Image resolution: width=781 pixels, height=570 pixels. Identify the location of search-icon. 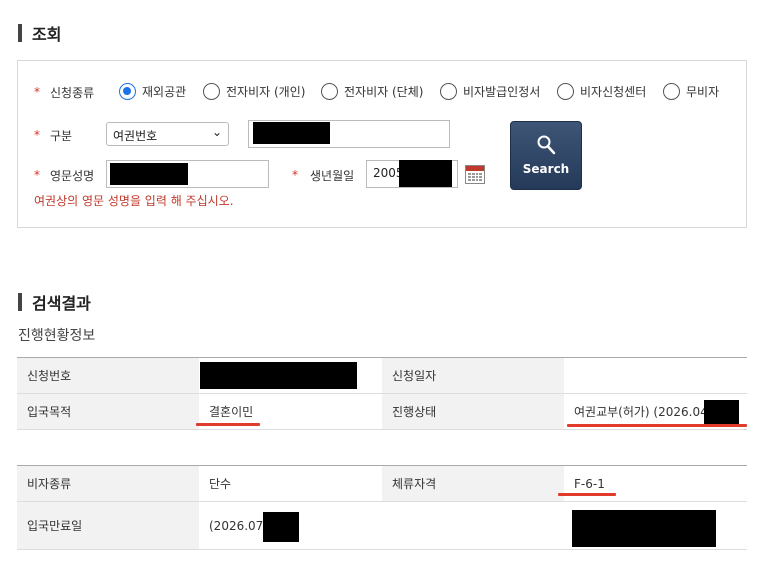
(546, 145).